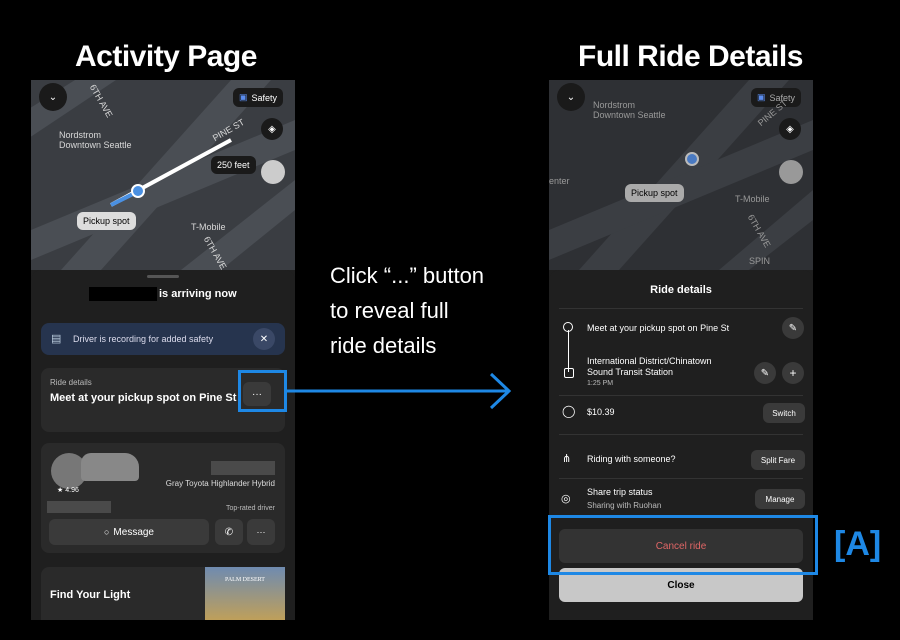 This screenshot has height=640, width=900. Describe the element at coordinates (690, 56) in the screenshot. I see `heading-full-ride-details: Full Ride Details` at that location.